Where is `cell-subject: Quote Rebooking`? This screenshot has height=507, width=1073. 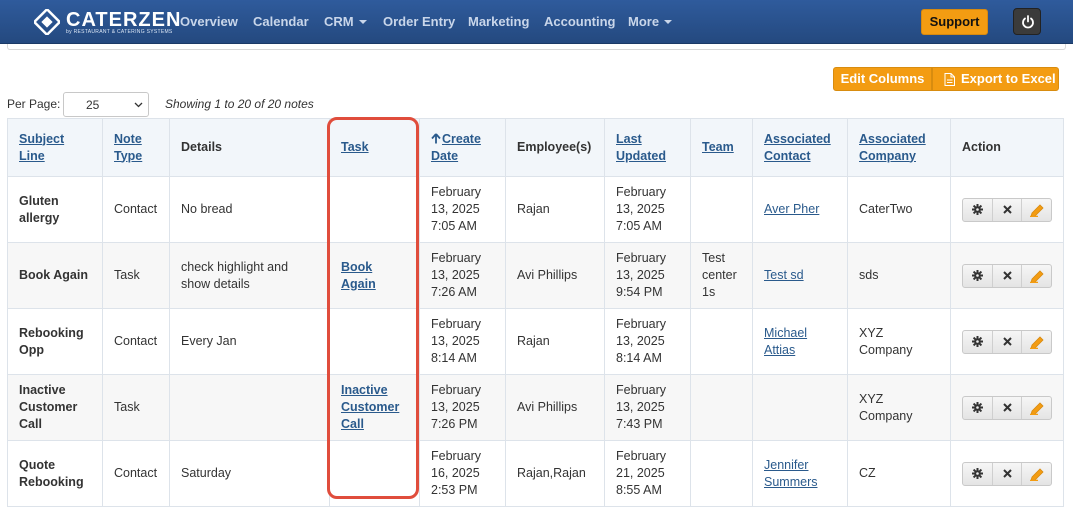
cell-subject: Quote Rebooking is located at coordinates (55, 473).